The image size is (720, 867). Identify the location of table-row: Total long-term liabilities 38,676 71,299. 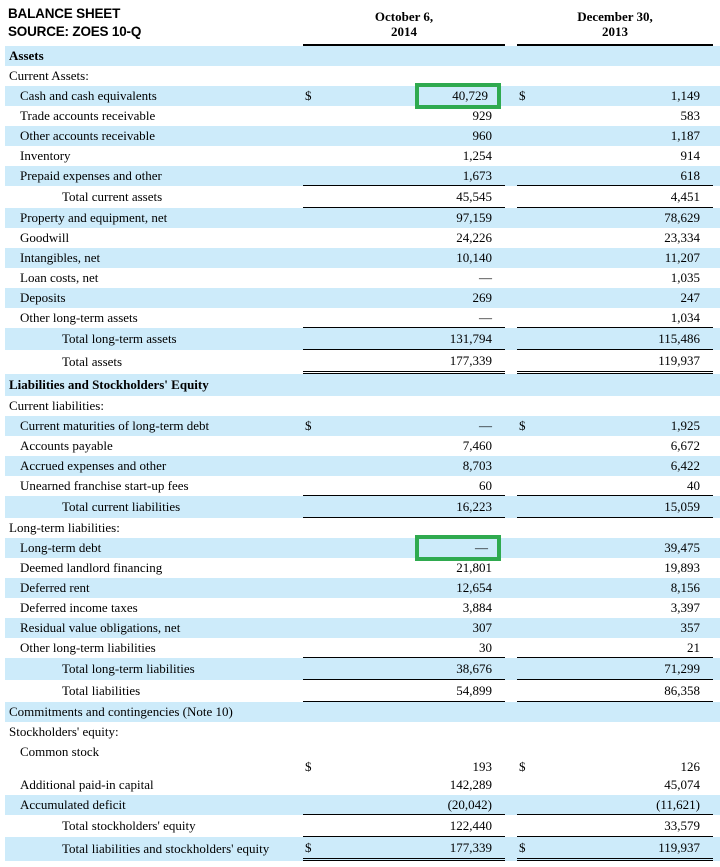
(362, 669).